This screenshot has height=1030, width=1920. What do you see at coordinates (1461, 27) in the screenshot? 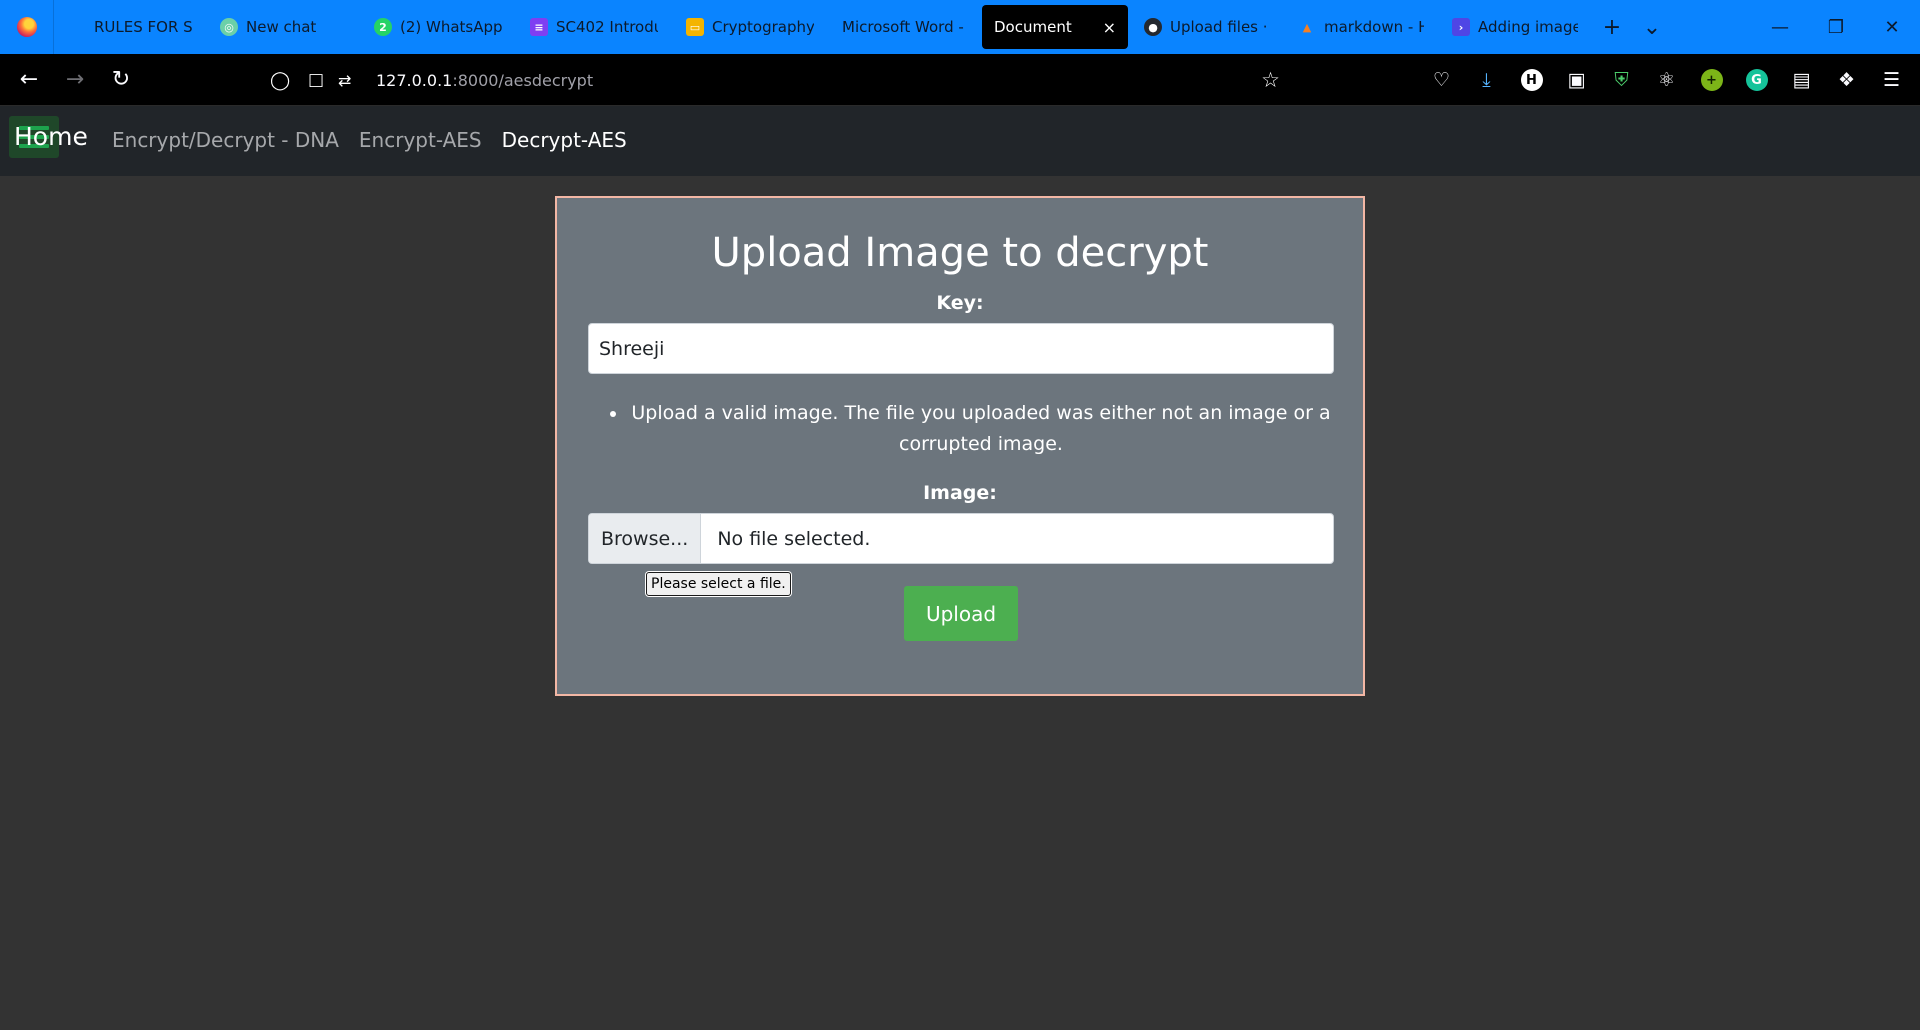
I see `powershell-favicon-icon: ›` at bounding box center [1461, 27].